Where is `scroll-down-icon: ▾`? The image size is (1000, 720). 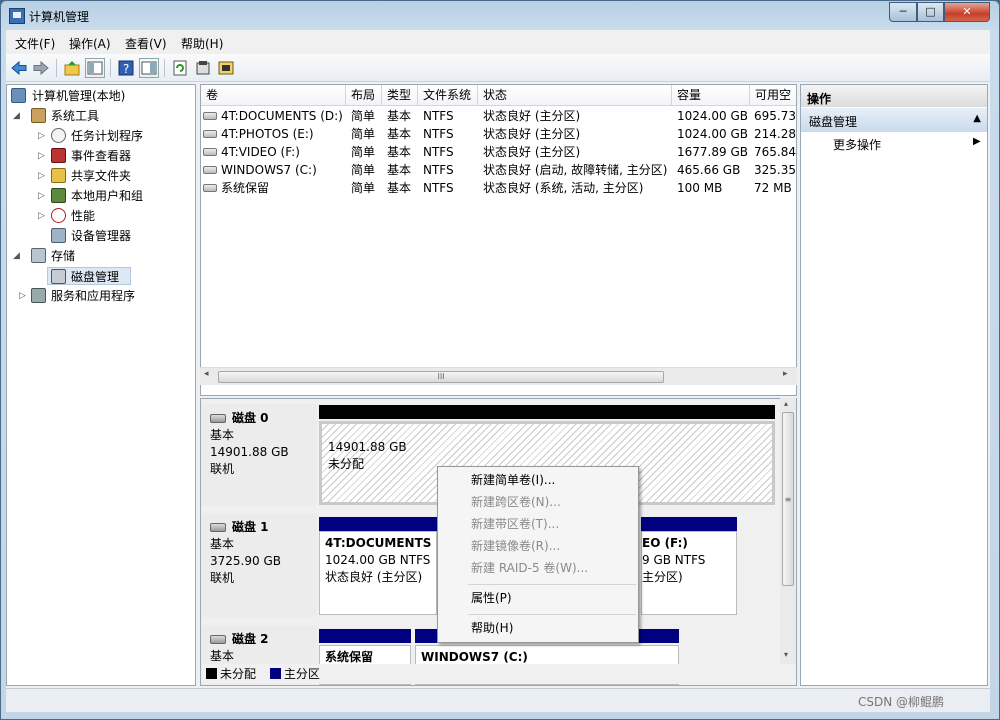 scroll-down-icon: ▾ is located at coordinates (786, 654).